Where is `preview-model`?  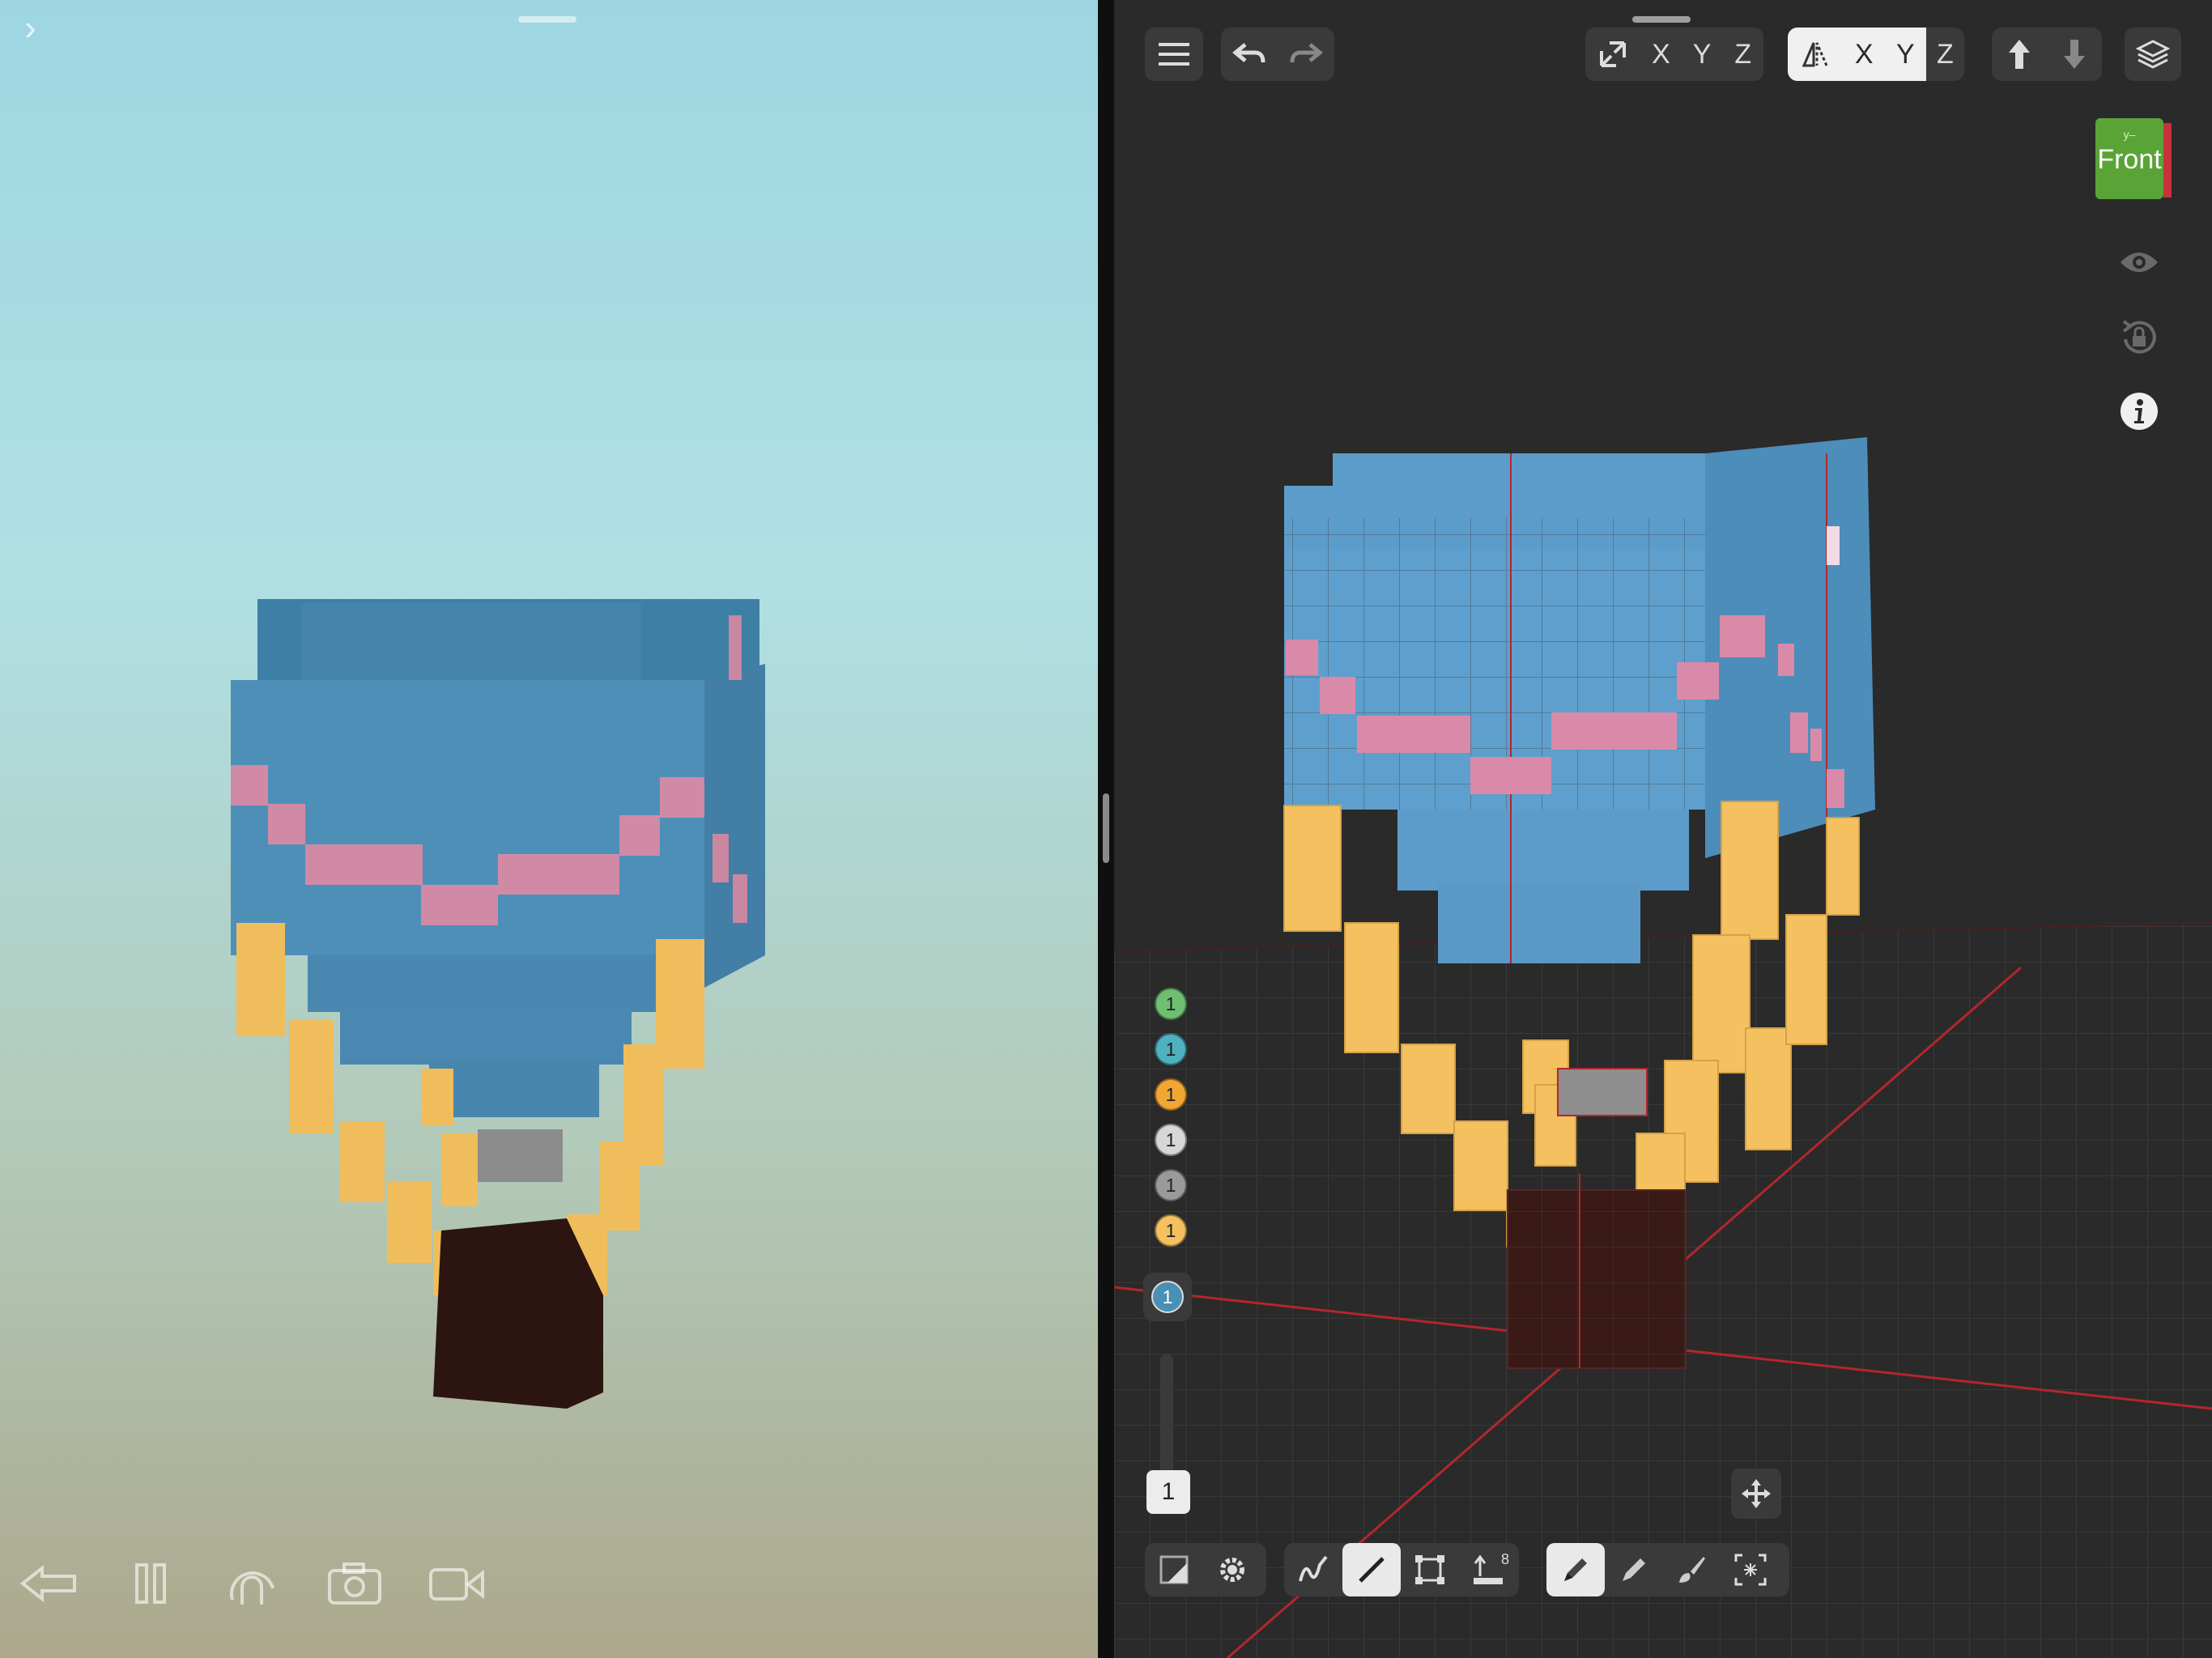 preview-model is located at coordinates (498, 1004).